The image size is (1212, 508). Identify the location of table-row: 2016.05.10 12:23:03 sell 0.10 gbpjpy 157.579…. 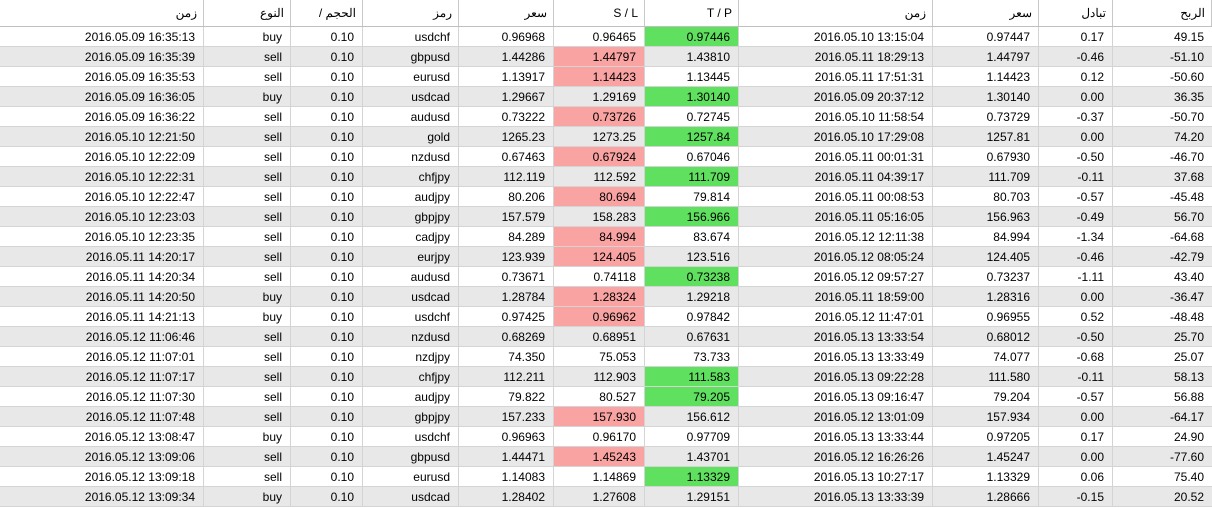
(606, 217).